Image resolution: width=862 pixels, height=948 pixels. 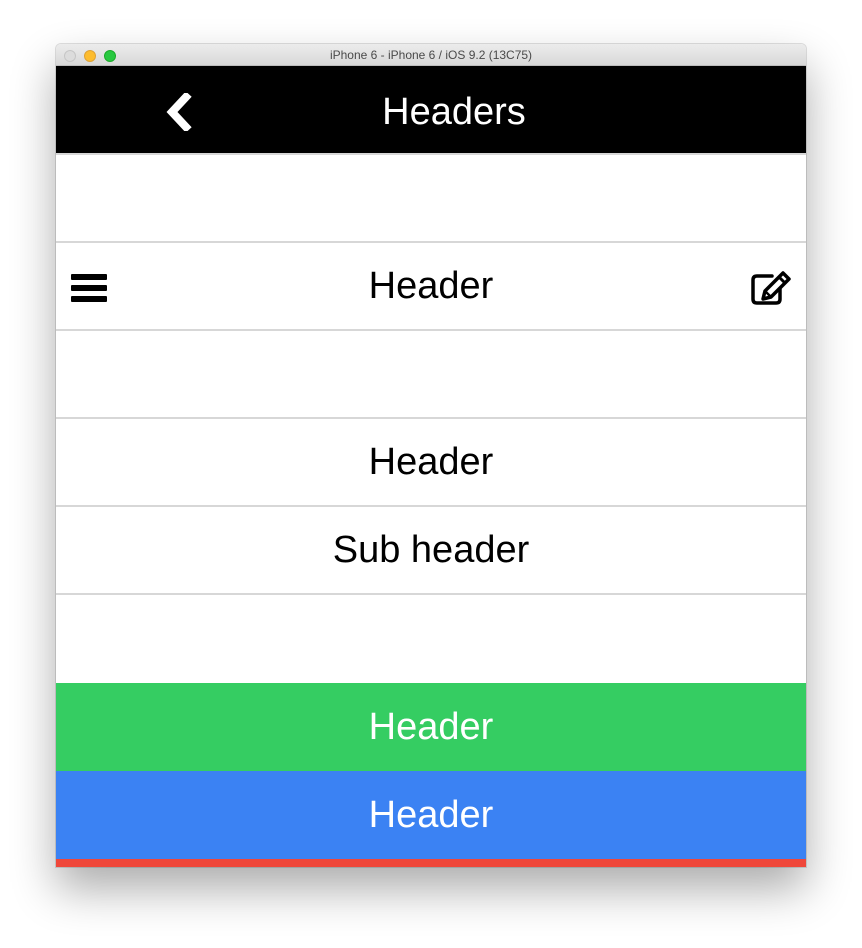 I want to click on edit-icon, so click(x=771, y=288).